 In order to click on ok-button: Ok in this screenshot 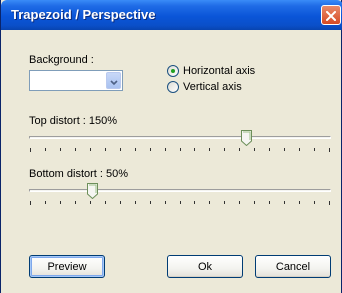, I will do `click(205, 266)`.